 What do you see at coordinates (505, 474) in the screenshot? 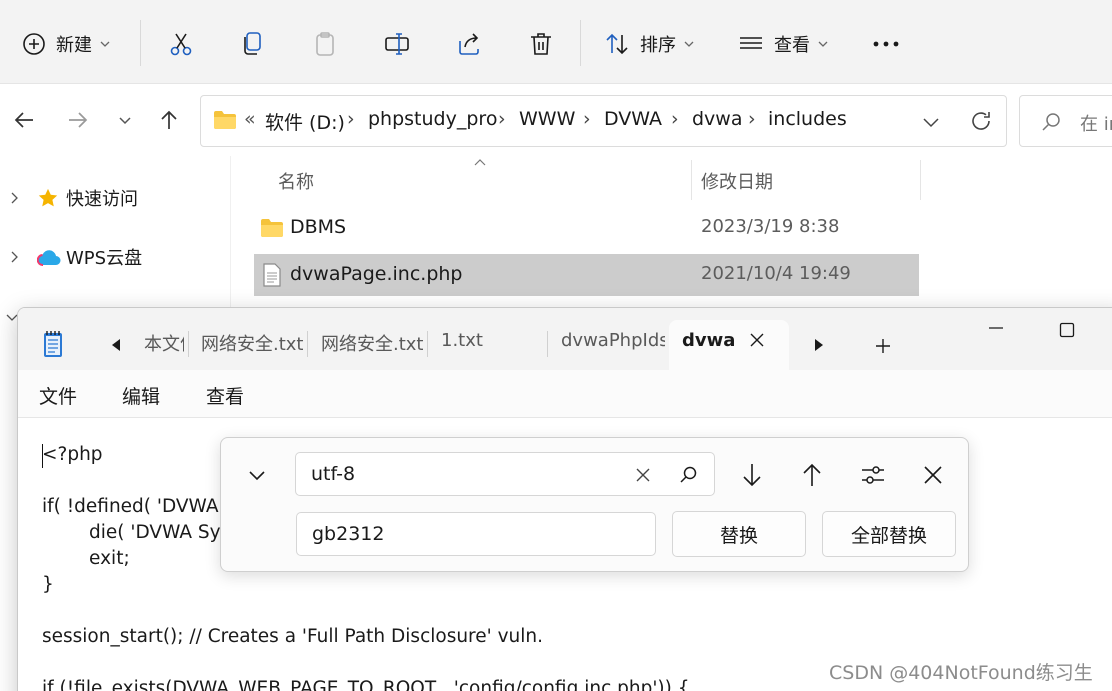
I see `find-input: utf-8` at bounding box center [505, 474].